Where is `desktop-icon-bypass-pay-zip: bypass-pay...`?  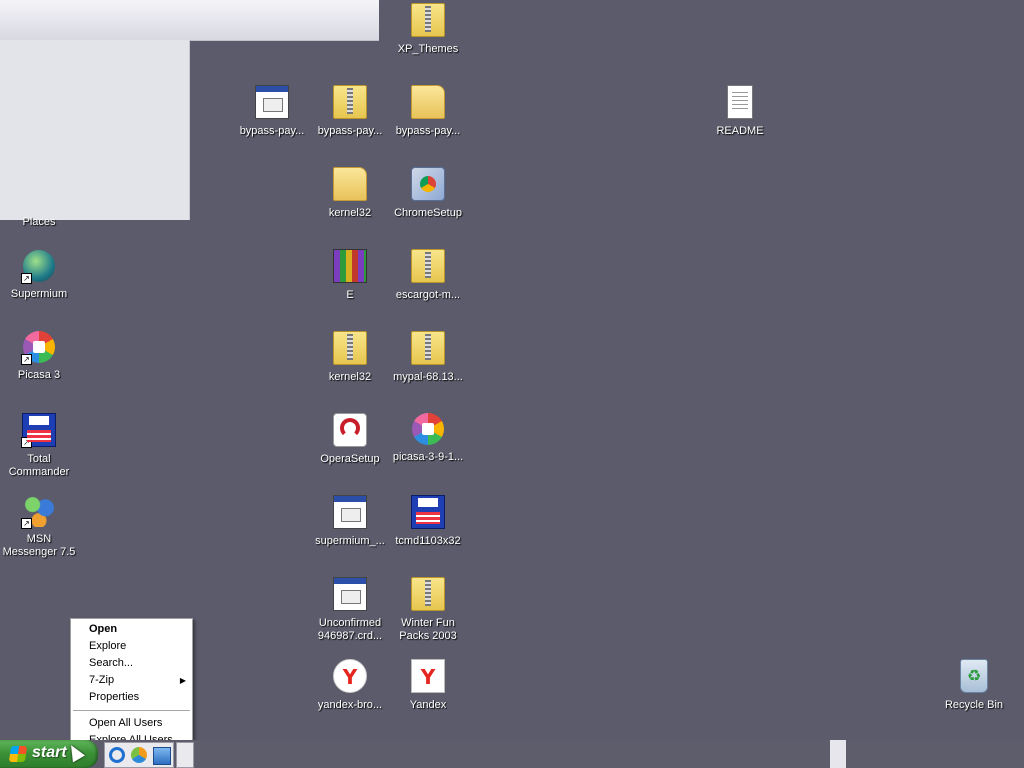
desktop-icon-bypass-pay-zip: bypass-pay... is located at coordinates (350, 111).